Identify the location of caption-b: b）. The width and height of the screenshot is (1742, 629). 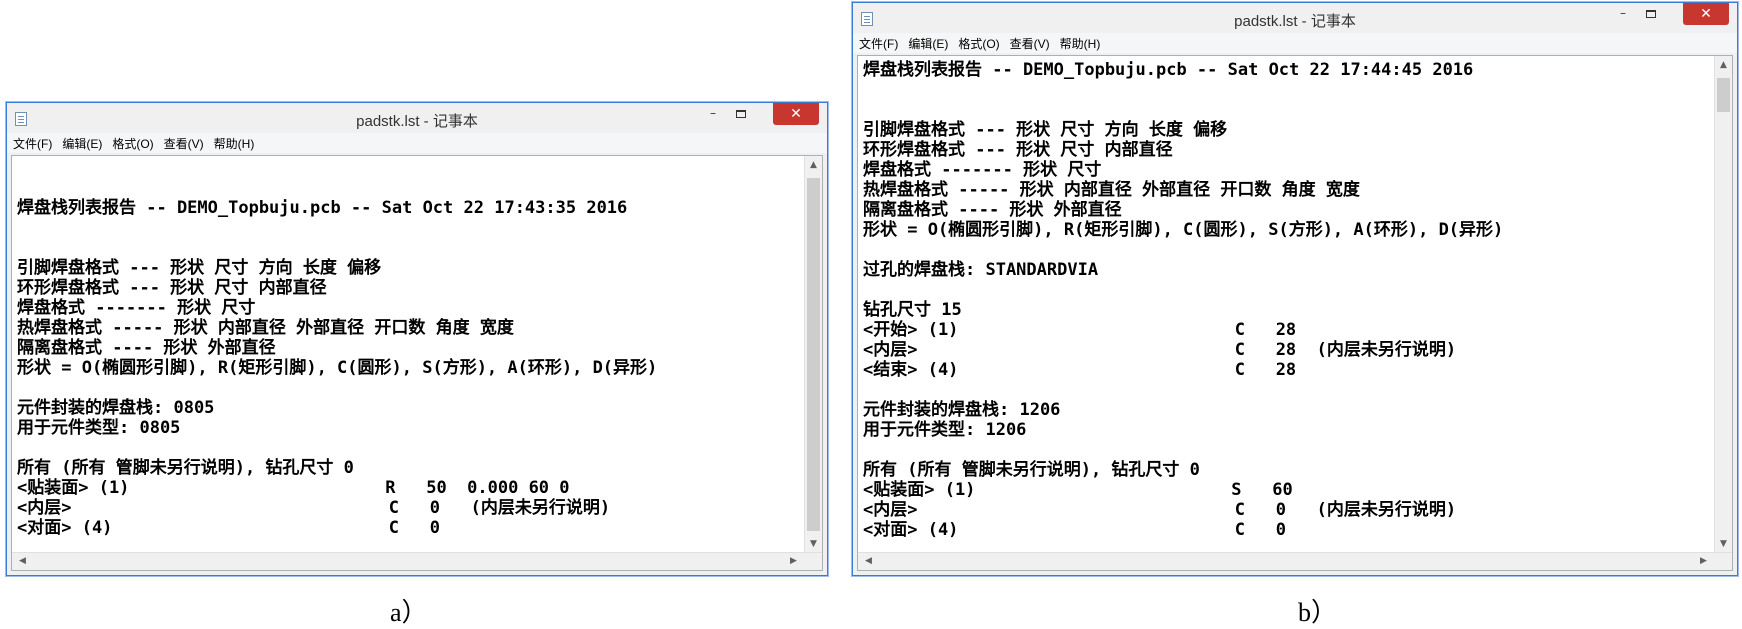
(1318, 612).